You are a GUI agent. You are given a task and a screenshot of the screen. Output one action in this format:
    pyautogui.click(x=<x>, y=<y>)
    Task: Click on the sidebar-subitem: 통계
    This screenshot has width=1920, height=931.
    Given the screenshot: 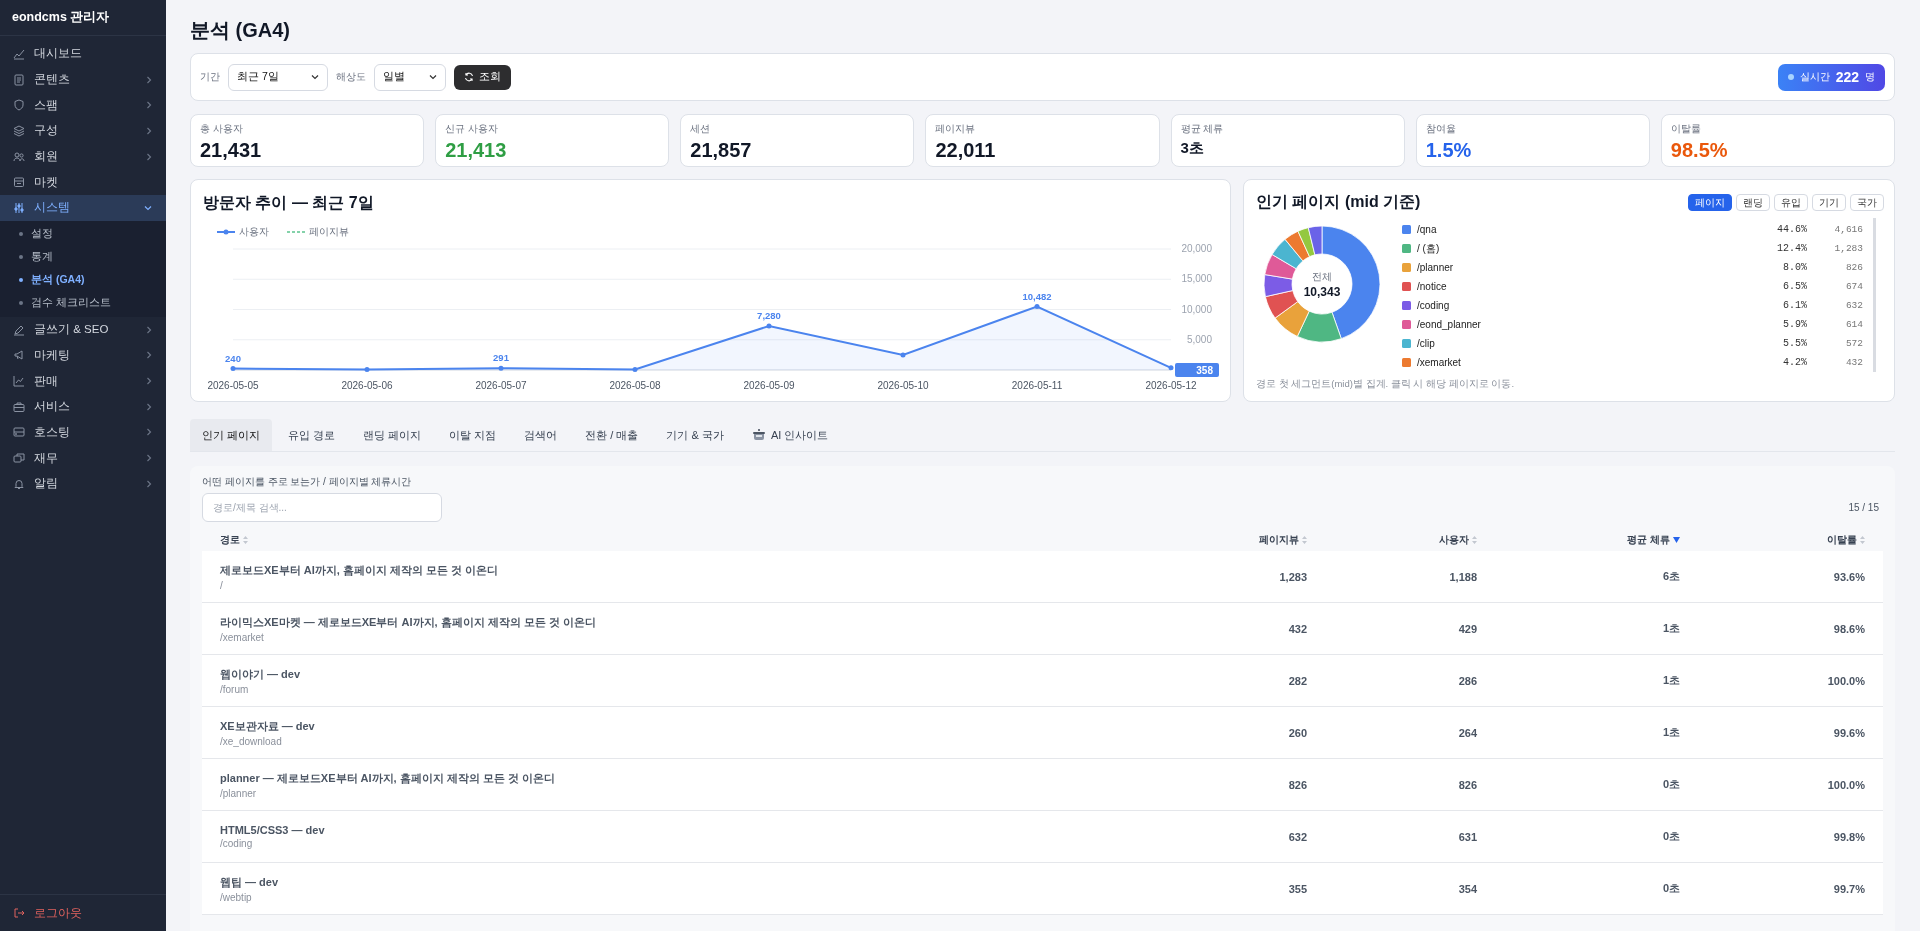 What is the action you would take?
    pyautogui.click(x=83, y=257)
    